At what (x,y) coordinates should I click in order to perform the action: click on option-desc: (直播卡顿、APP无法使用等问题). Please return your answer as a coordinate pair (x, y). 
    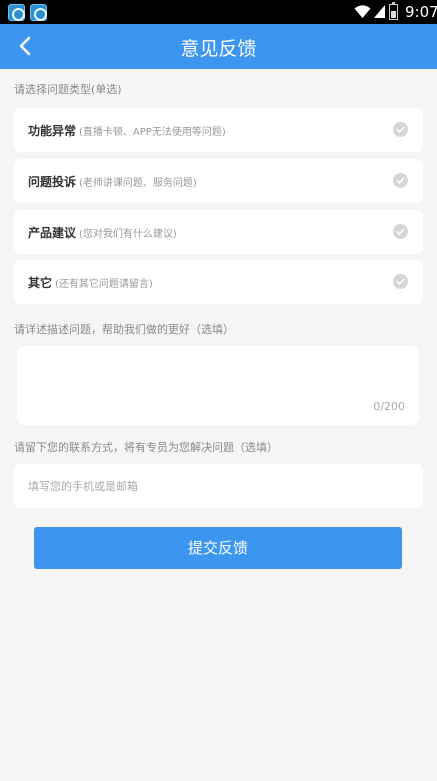
    Looking at the image, I should click on (152, 132).